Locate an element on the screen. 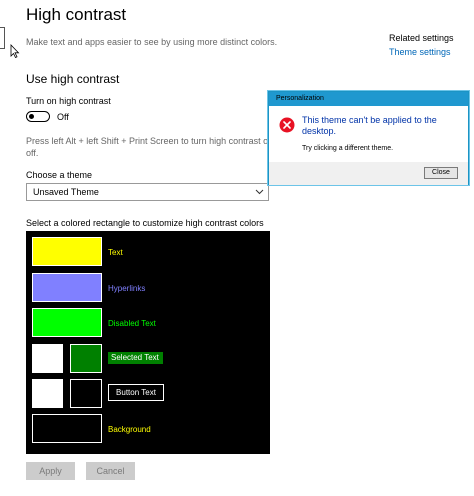  dialog-titlebar: Personalization is located at coordinates (368, 99).